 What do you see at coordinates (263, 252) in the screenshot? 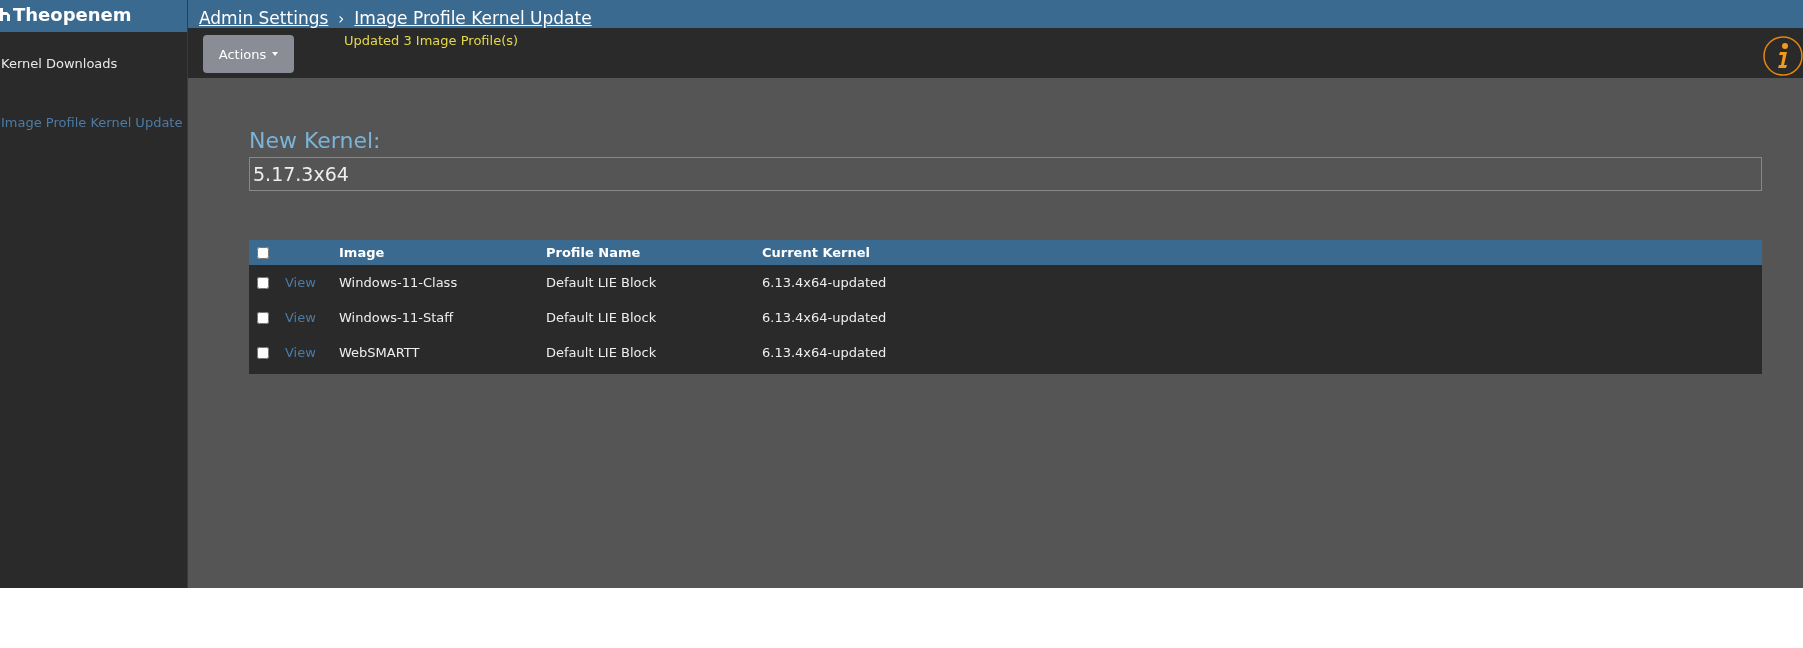
I see `select-all-checkbox` at bounding box center [263, 252].